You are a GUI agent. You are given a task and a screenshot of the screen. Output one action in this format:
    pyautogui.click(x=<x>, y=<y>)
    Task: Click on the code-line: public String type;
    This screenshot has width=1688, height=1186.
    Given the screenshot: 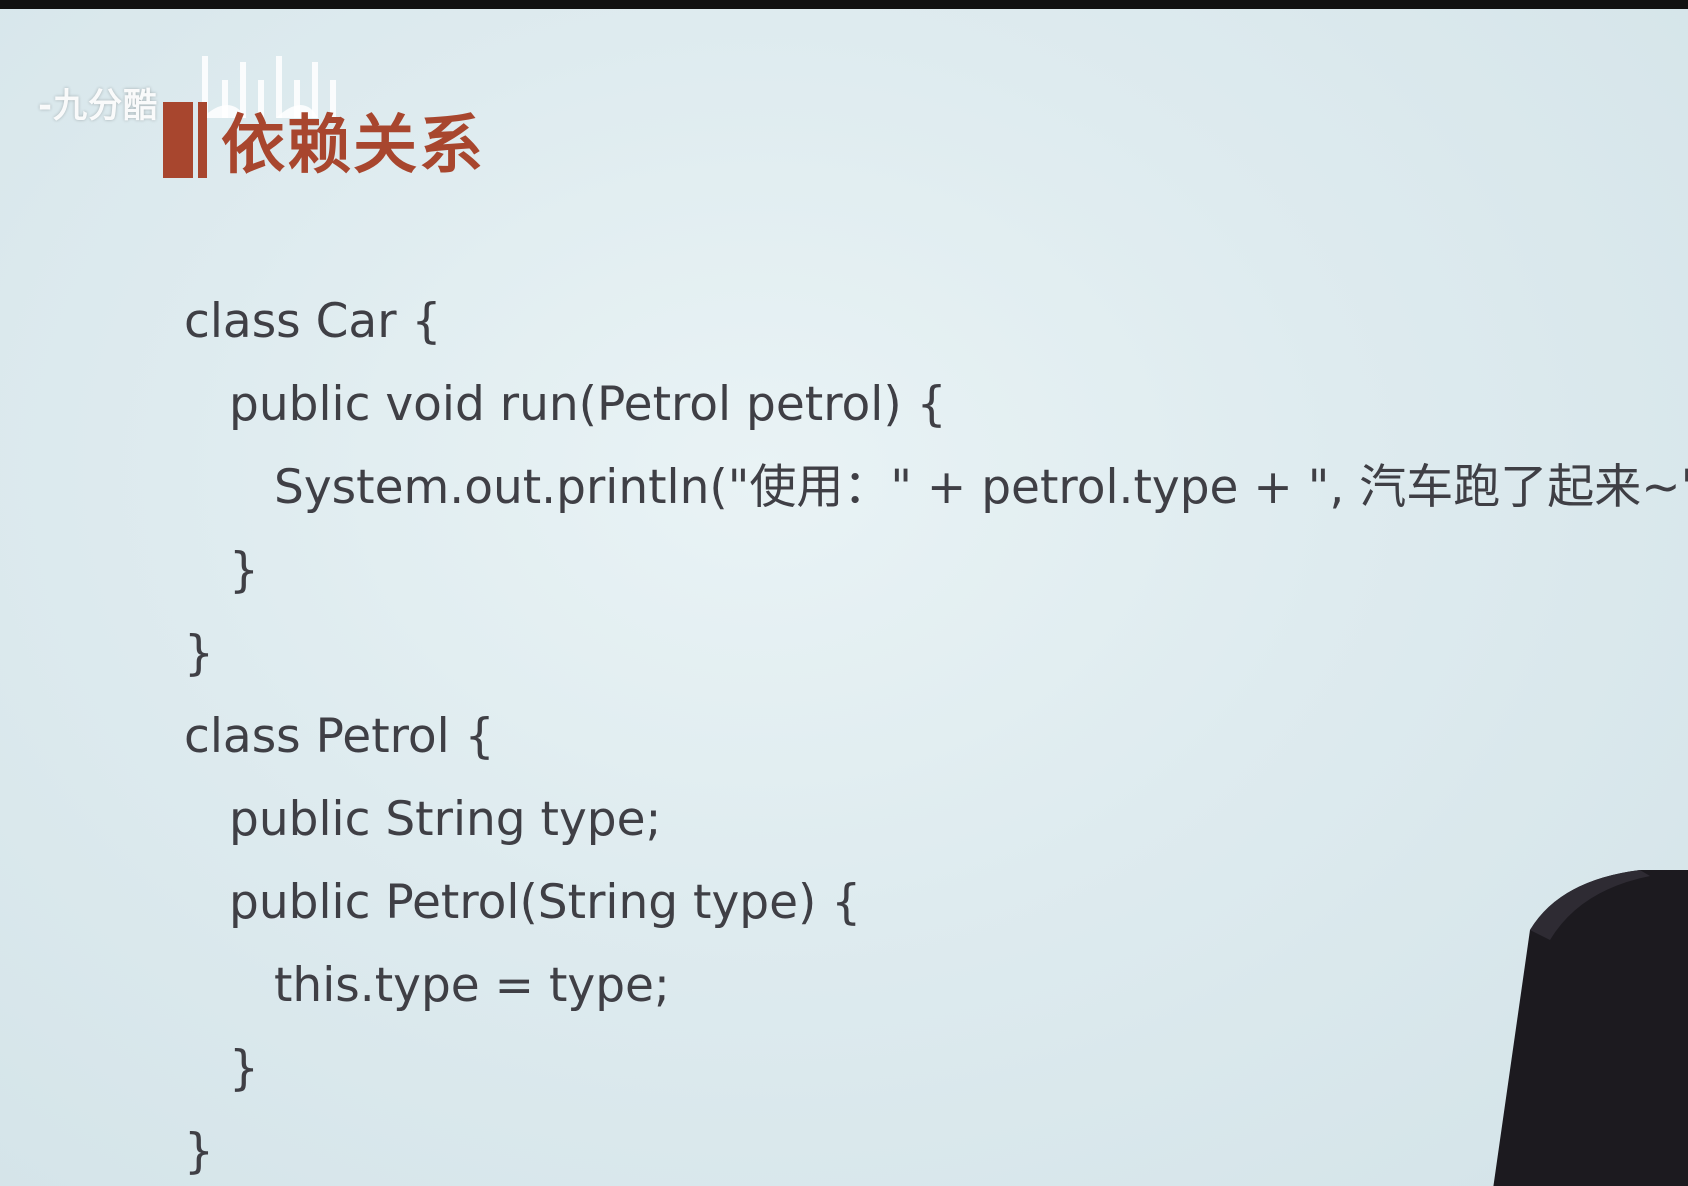 What is the action you would take?
    pyautogui.click(x=445, y=819)
    